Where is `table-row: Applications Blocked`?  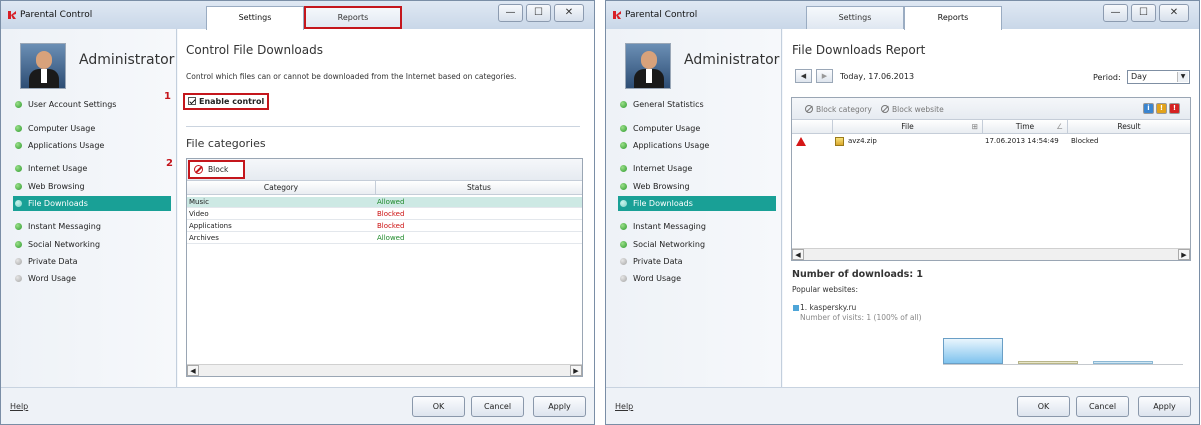
table-row: Applications Blocked is located at coordinates (384, 226).